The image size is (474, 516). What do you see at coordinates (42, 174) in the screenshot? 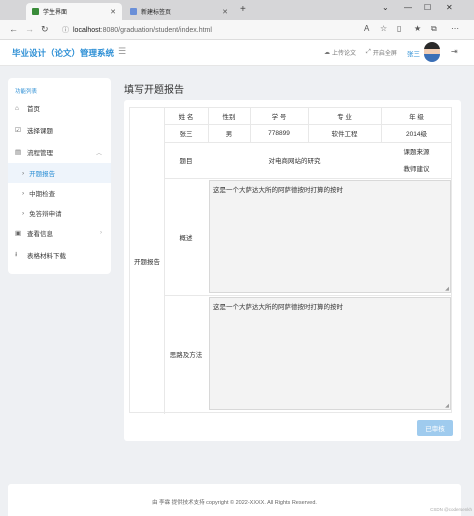
I see `sidebar-subitem-label: 开题报告` at bounding box center [42, 174].